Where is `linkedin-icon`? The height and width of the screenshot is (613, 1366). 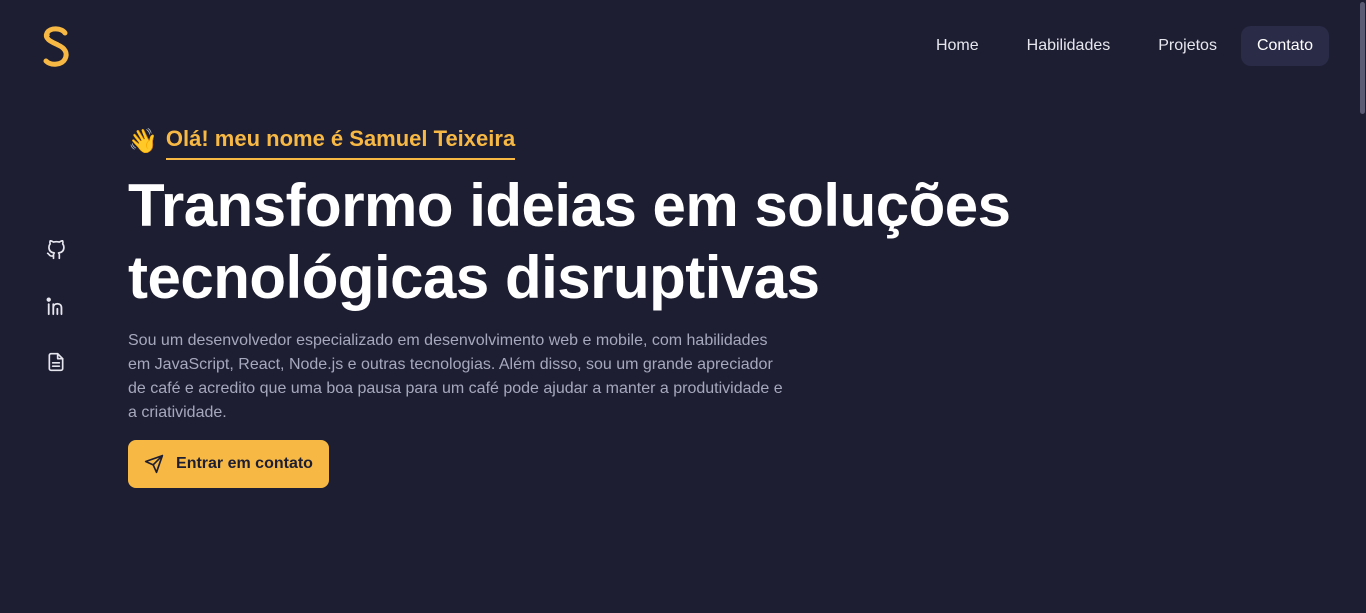
linkedin-icon is located at coordinates (54, 306).